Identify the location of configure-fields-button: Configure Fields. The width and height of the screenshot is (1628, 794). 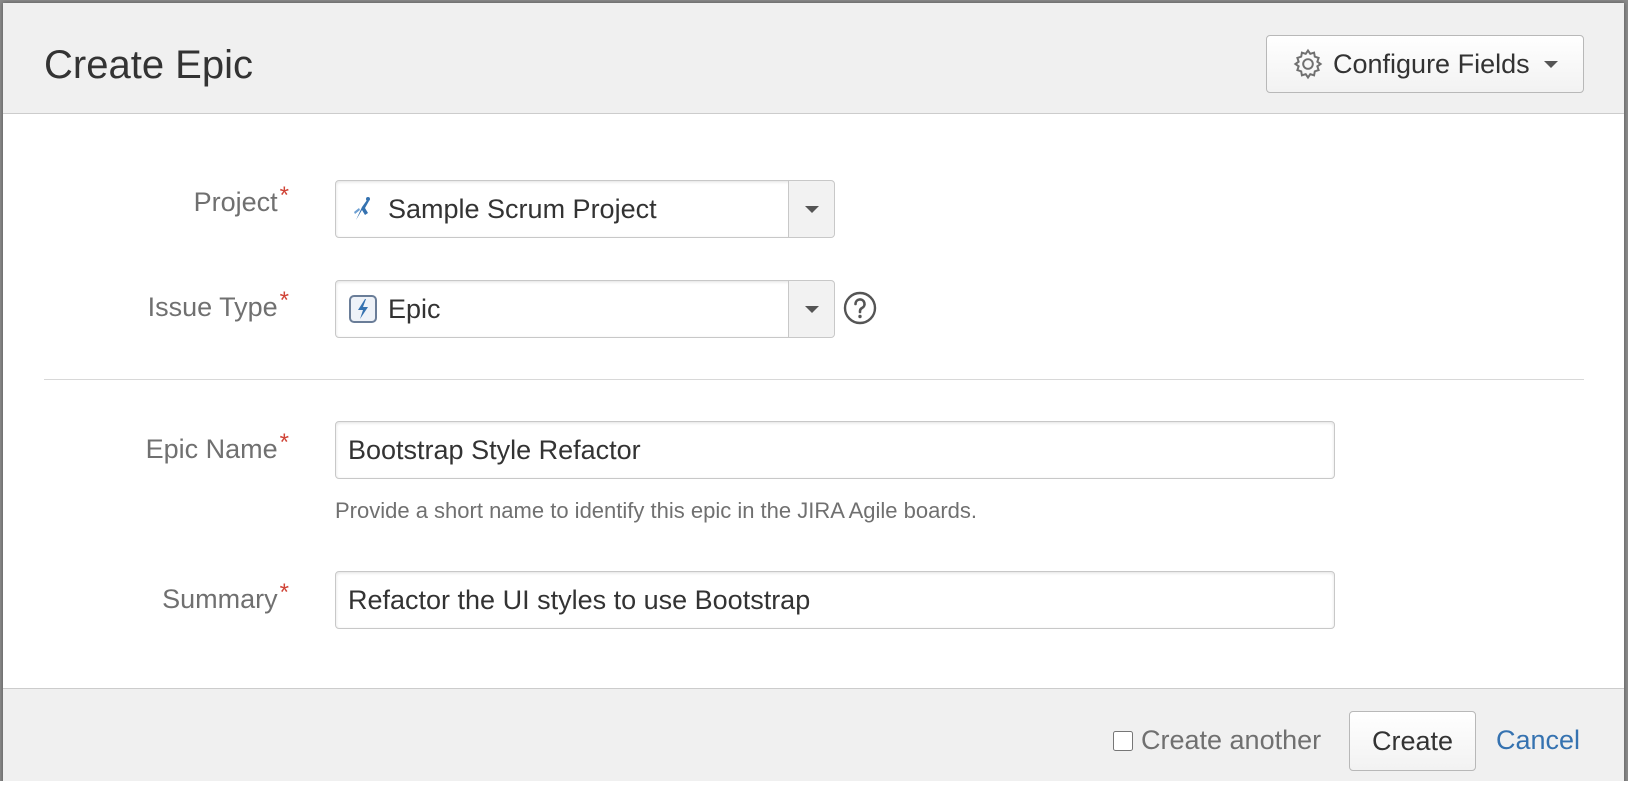
(1425, 64).